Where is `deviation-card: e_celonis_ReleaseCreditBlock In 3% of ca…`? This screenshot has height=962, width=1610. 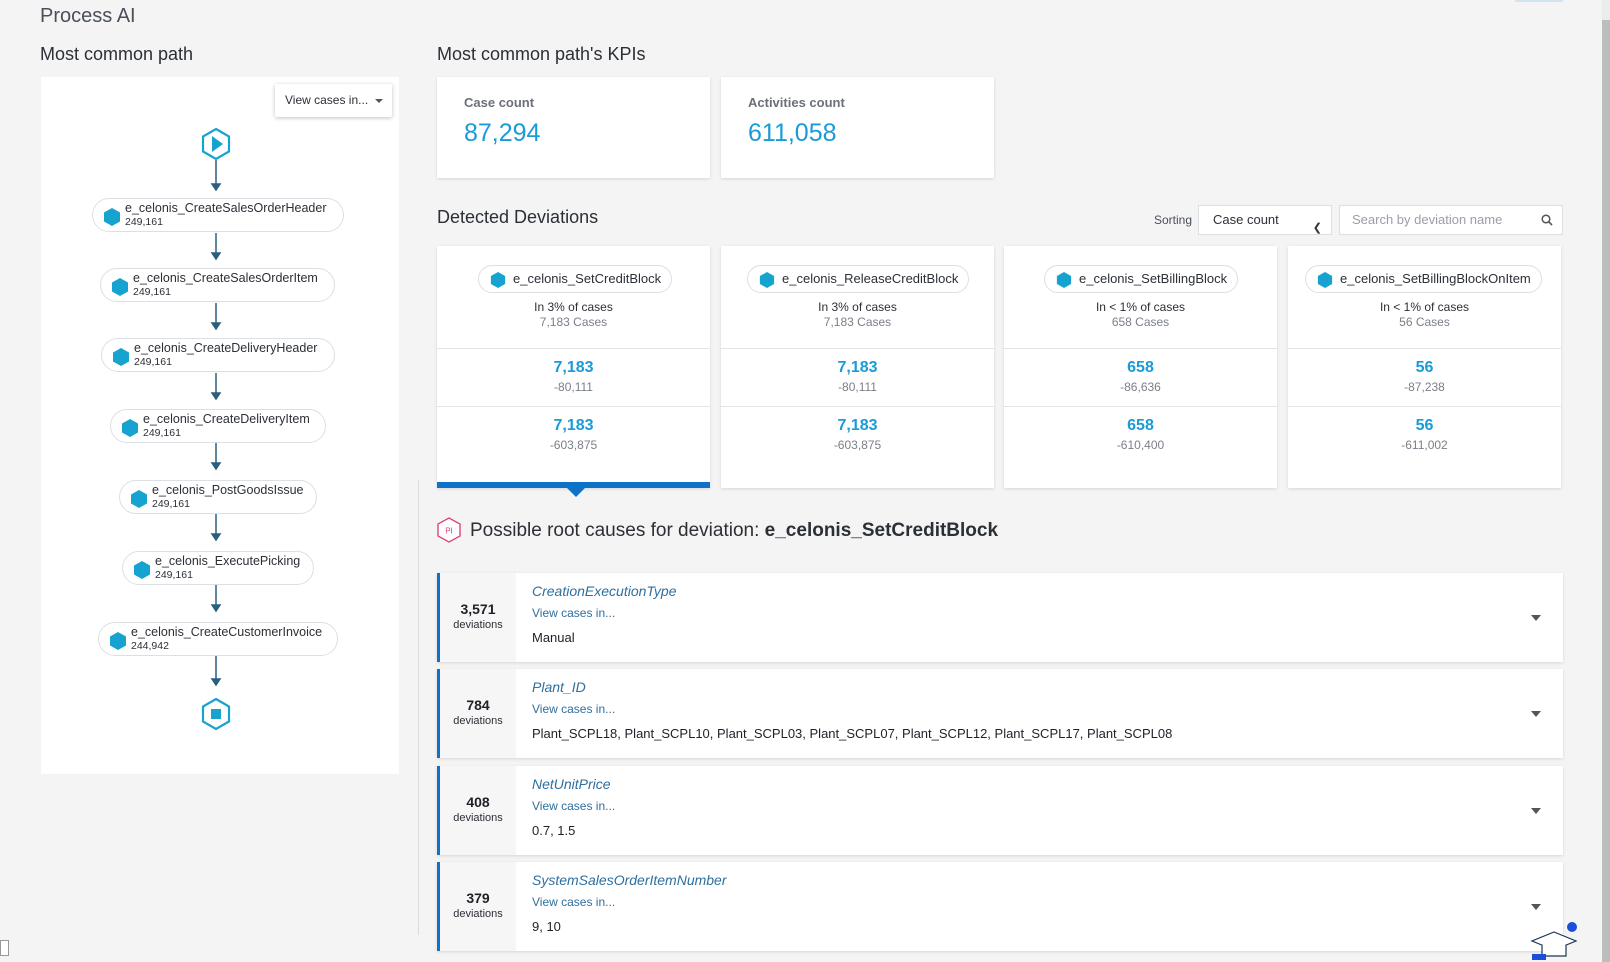 deviation-card: e_celonis_ReleaseCreditBlock In 3% of ca… is located at coordinates (857, 367).